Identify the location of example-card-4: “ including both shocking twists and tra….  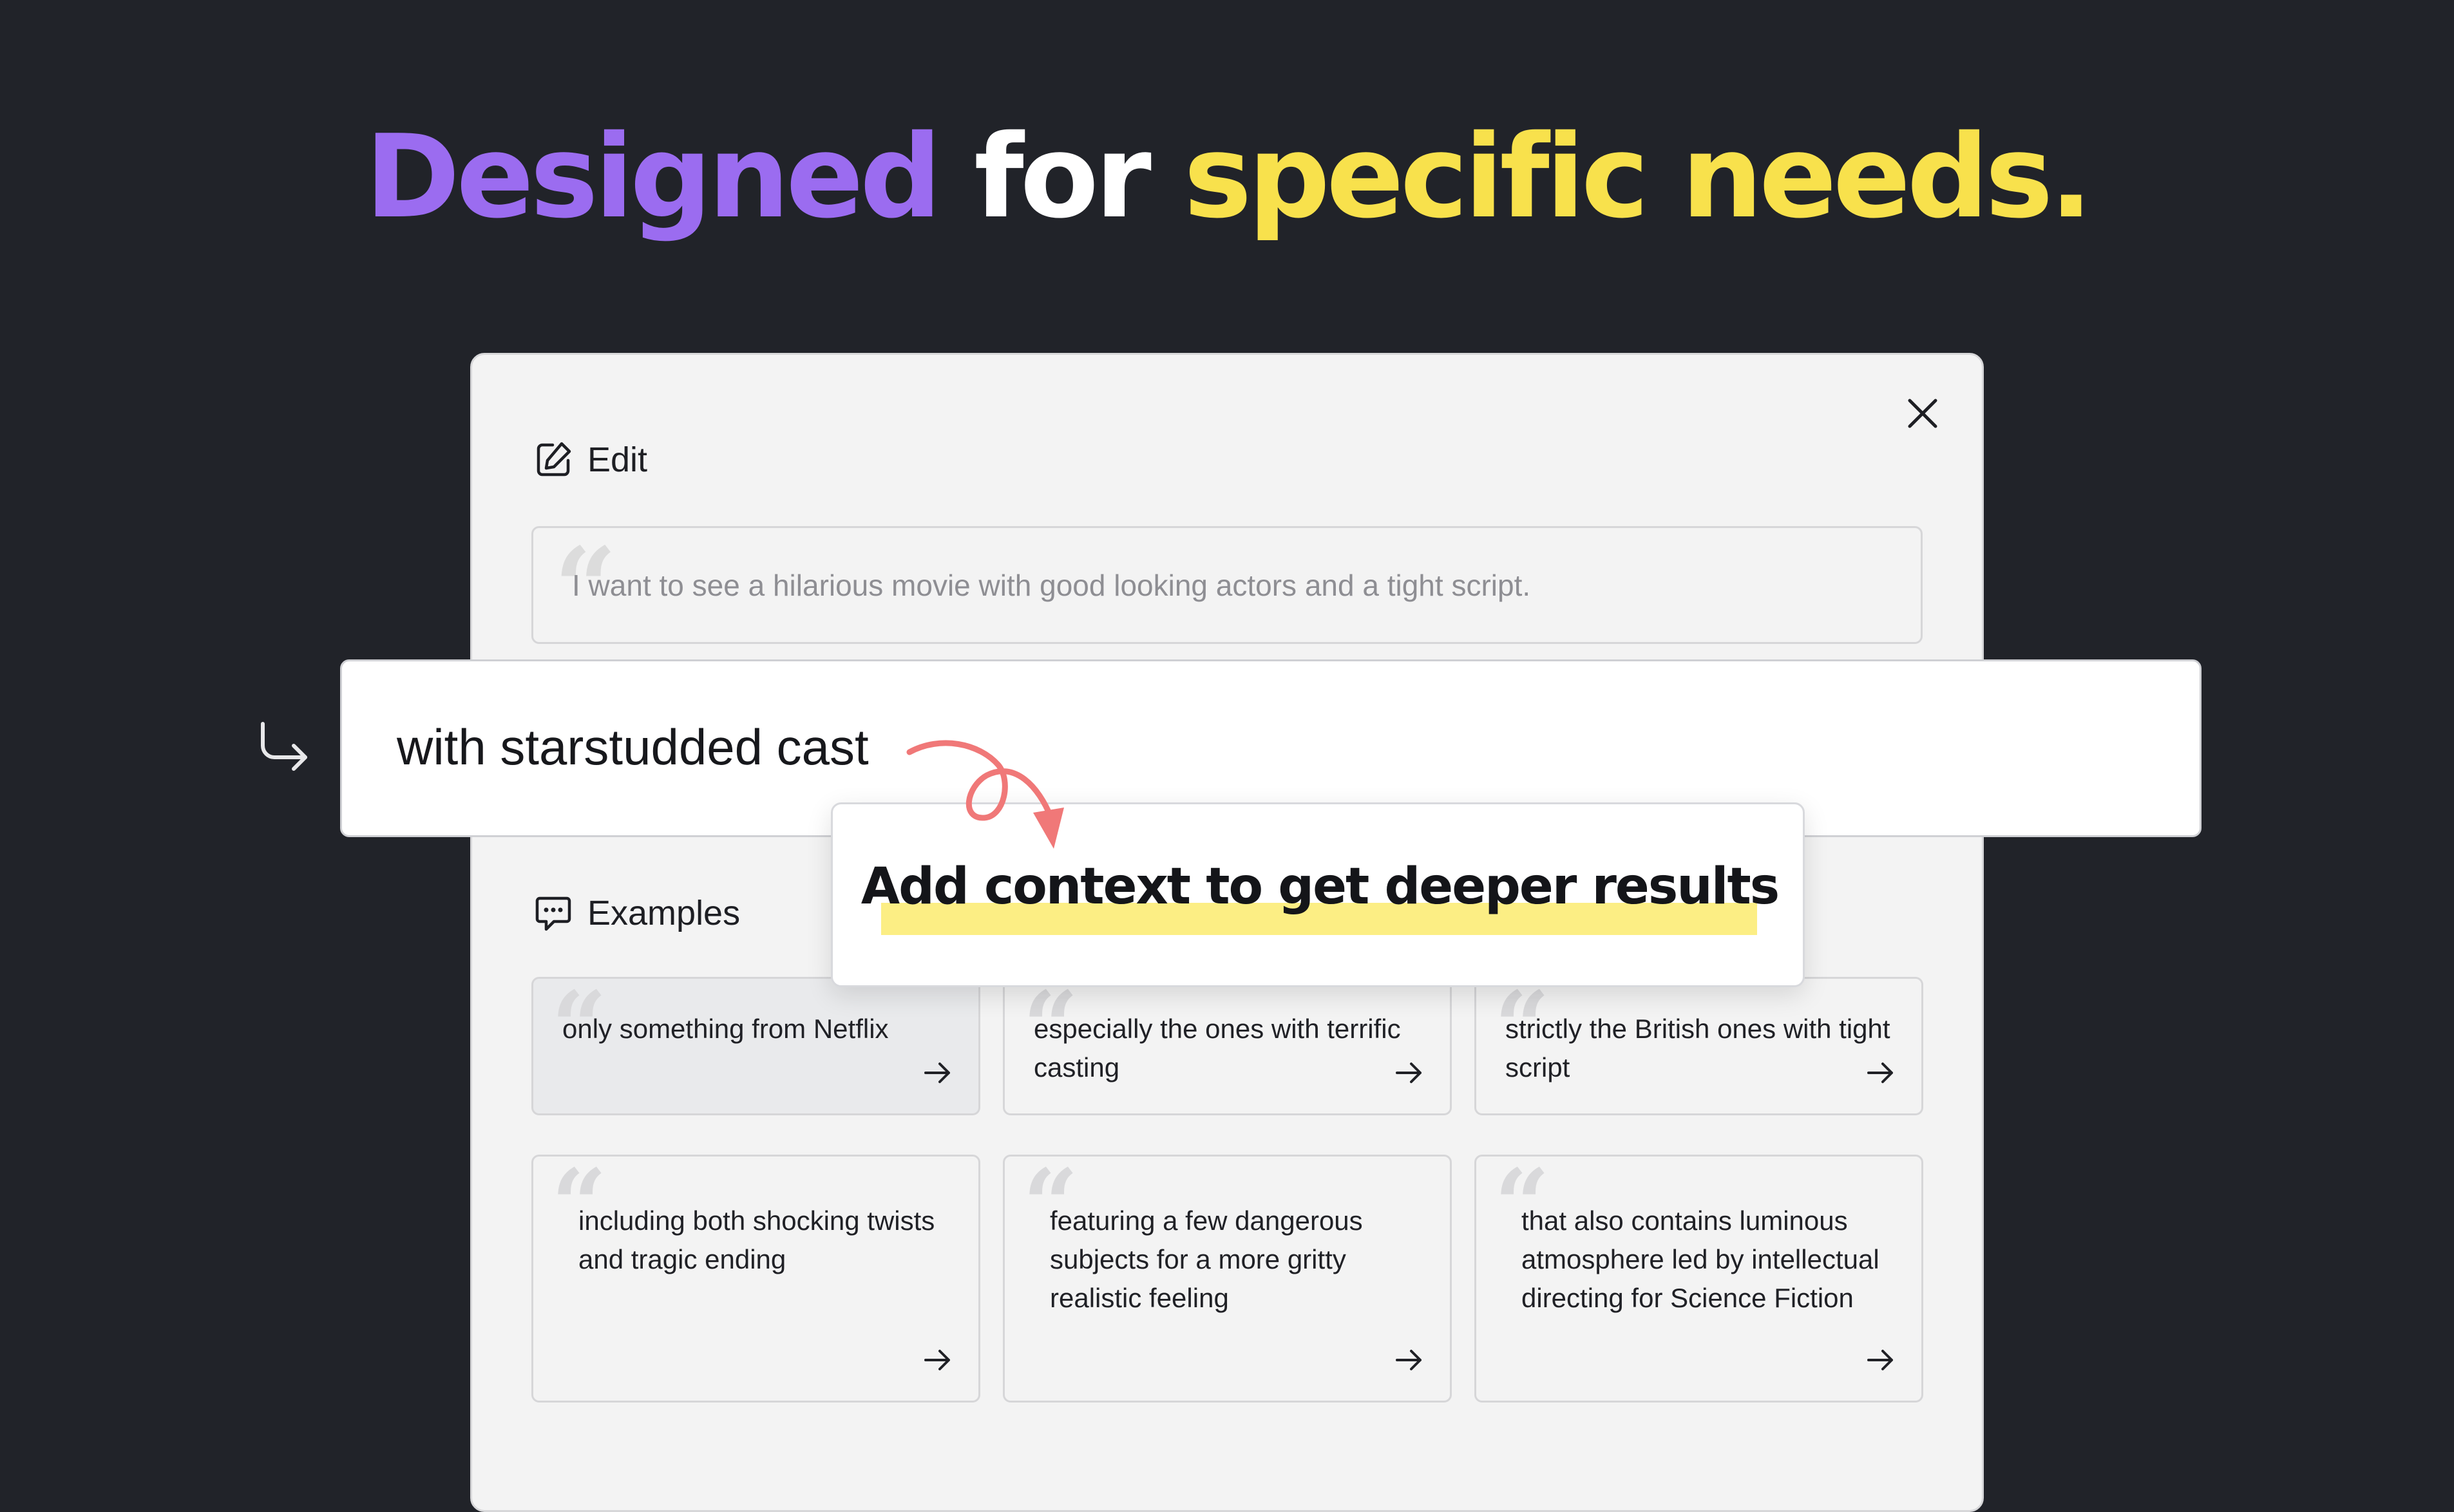
(755, 1279).